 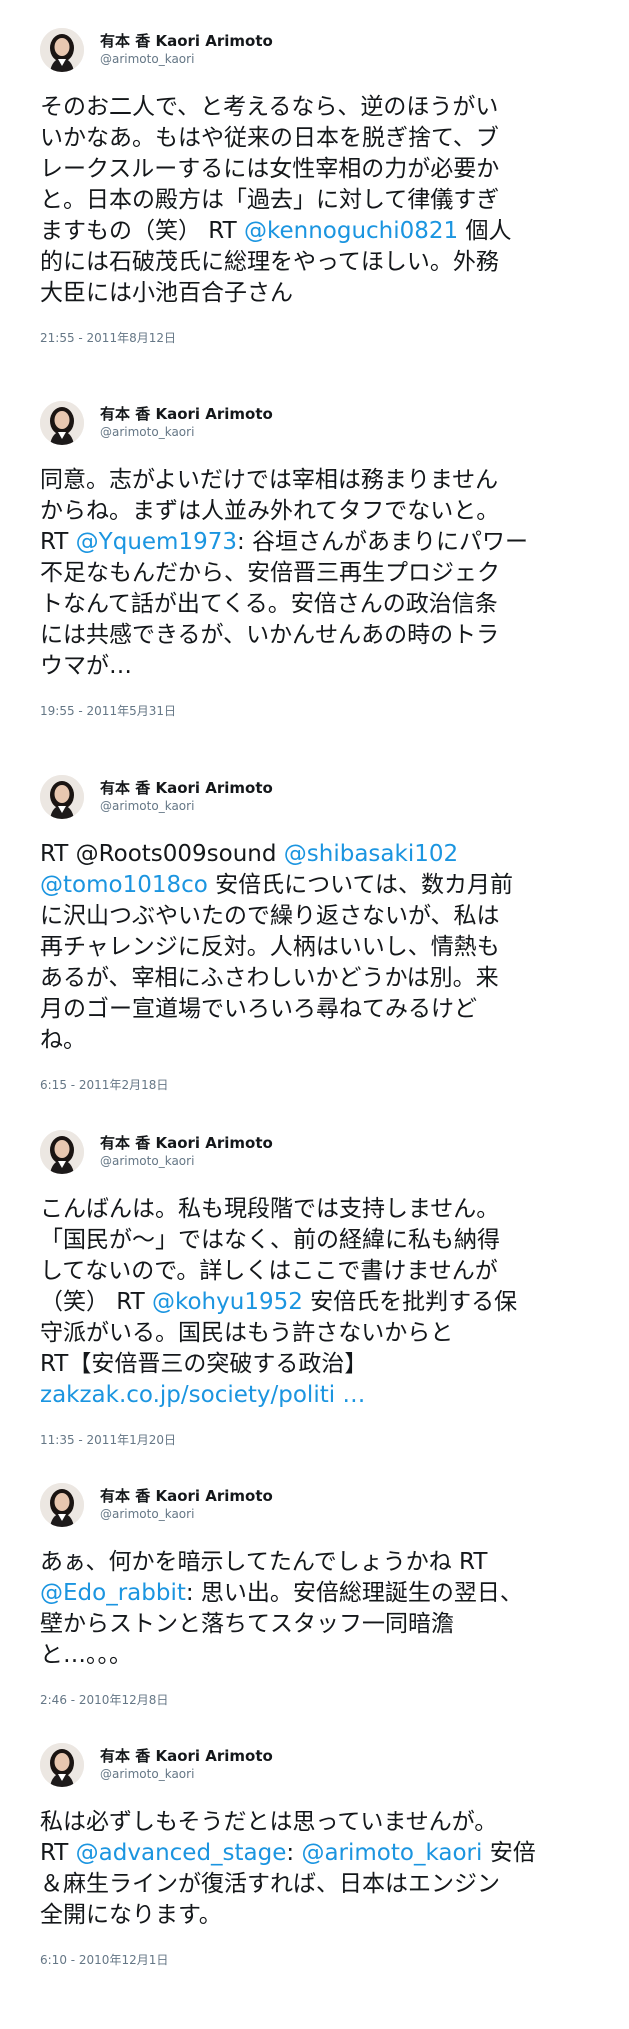 I want to click on tweet-text-line: 私は必ずしもそうだとは思っていませんが。, so click(x=320, y=1822).